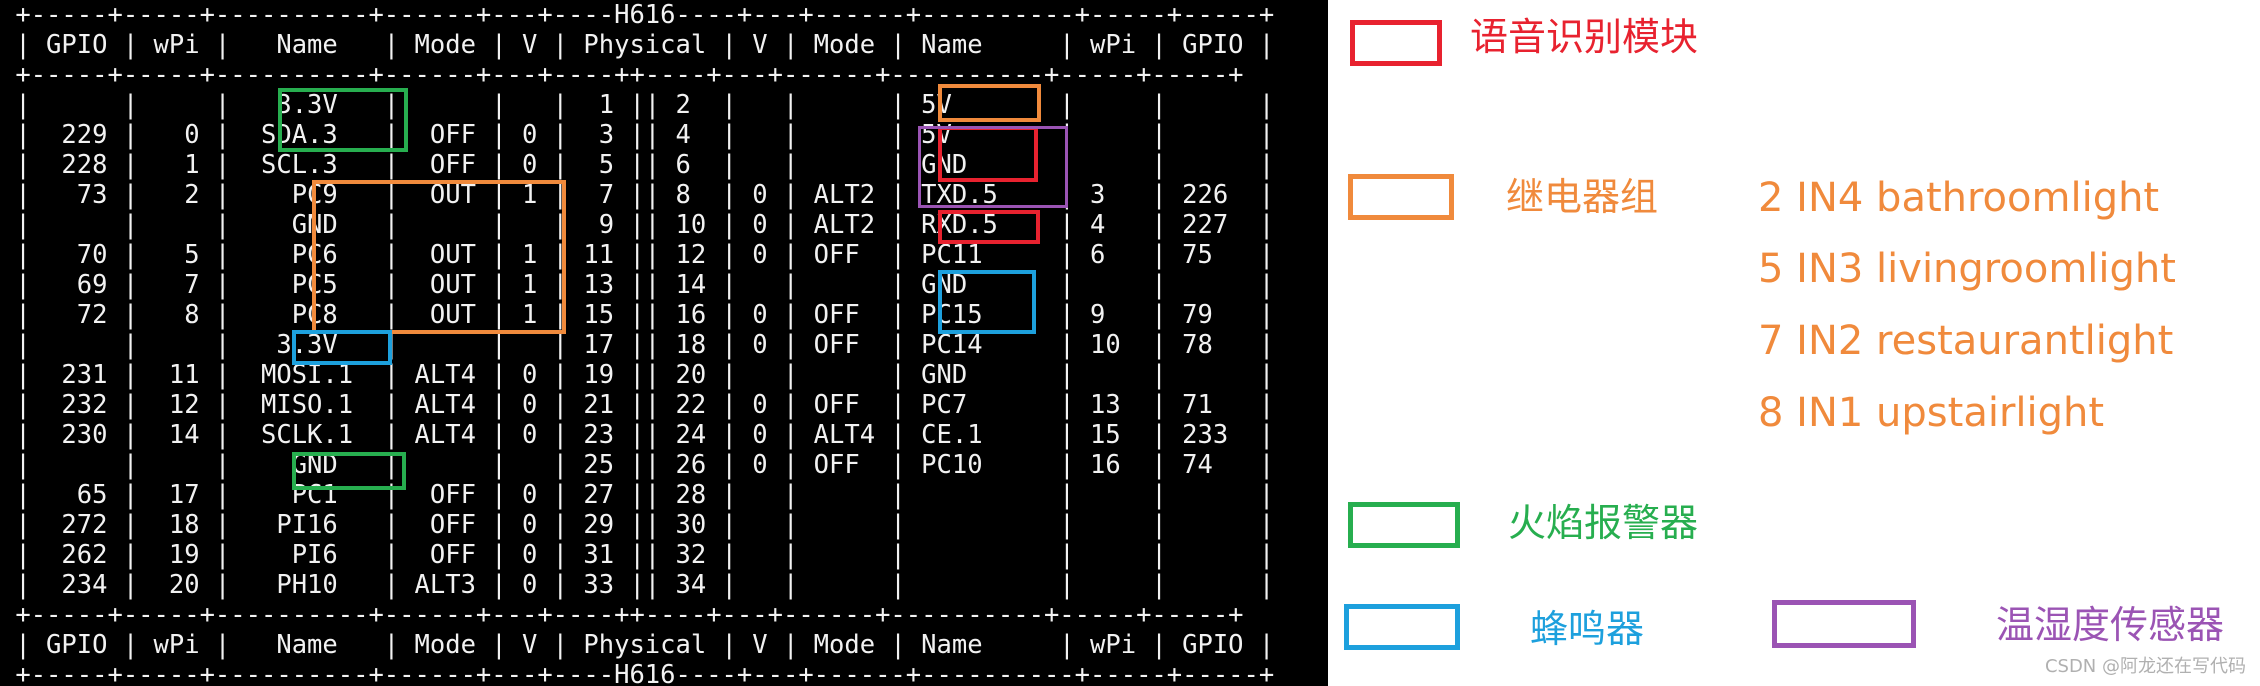 The image size is (2260, 686). I want to click on legend-label-buzzer: 蜂鸣器, so click(1587, 629).